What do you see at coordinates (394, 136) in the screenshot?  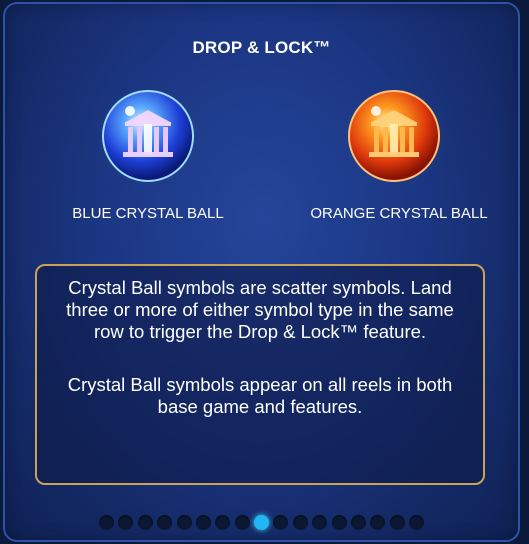 I see `orange-crystal-ball-icon` at bounding box center [394, 136].